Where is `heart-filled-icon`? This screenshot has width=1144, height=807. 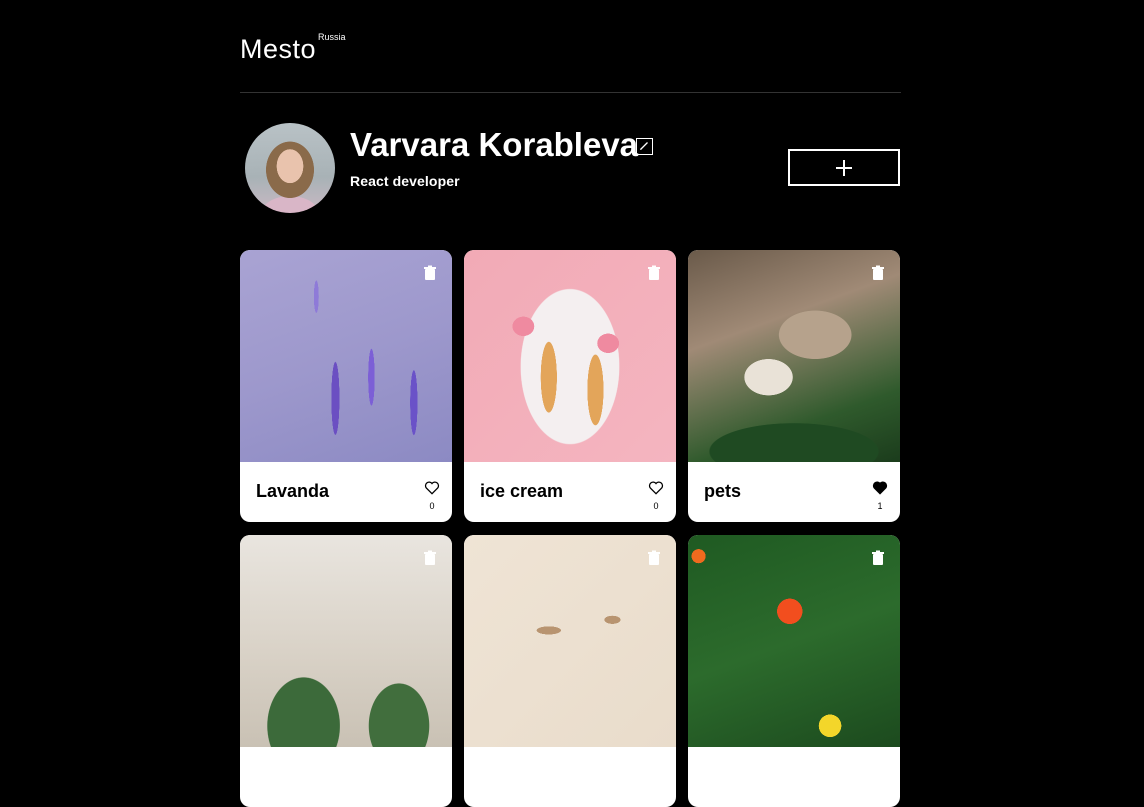 heart-filled-icon is located at coordinates (880, 488).